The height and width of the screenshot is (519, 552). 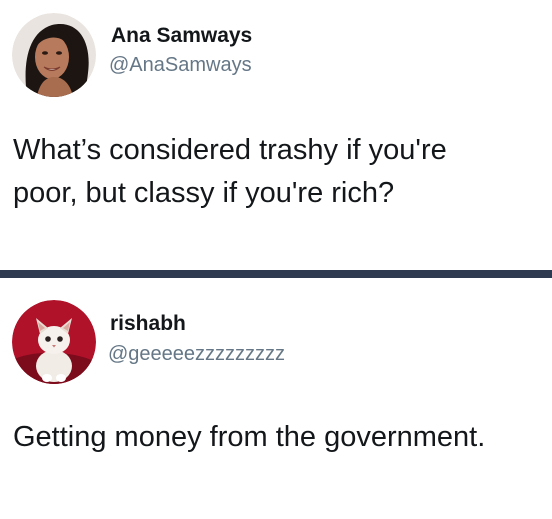 I want to click on author-name: rishabh, so click(x=148, y=324).